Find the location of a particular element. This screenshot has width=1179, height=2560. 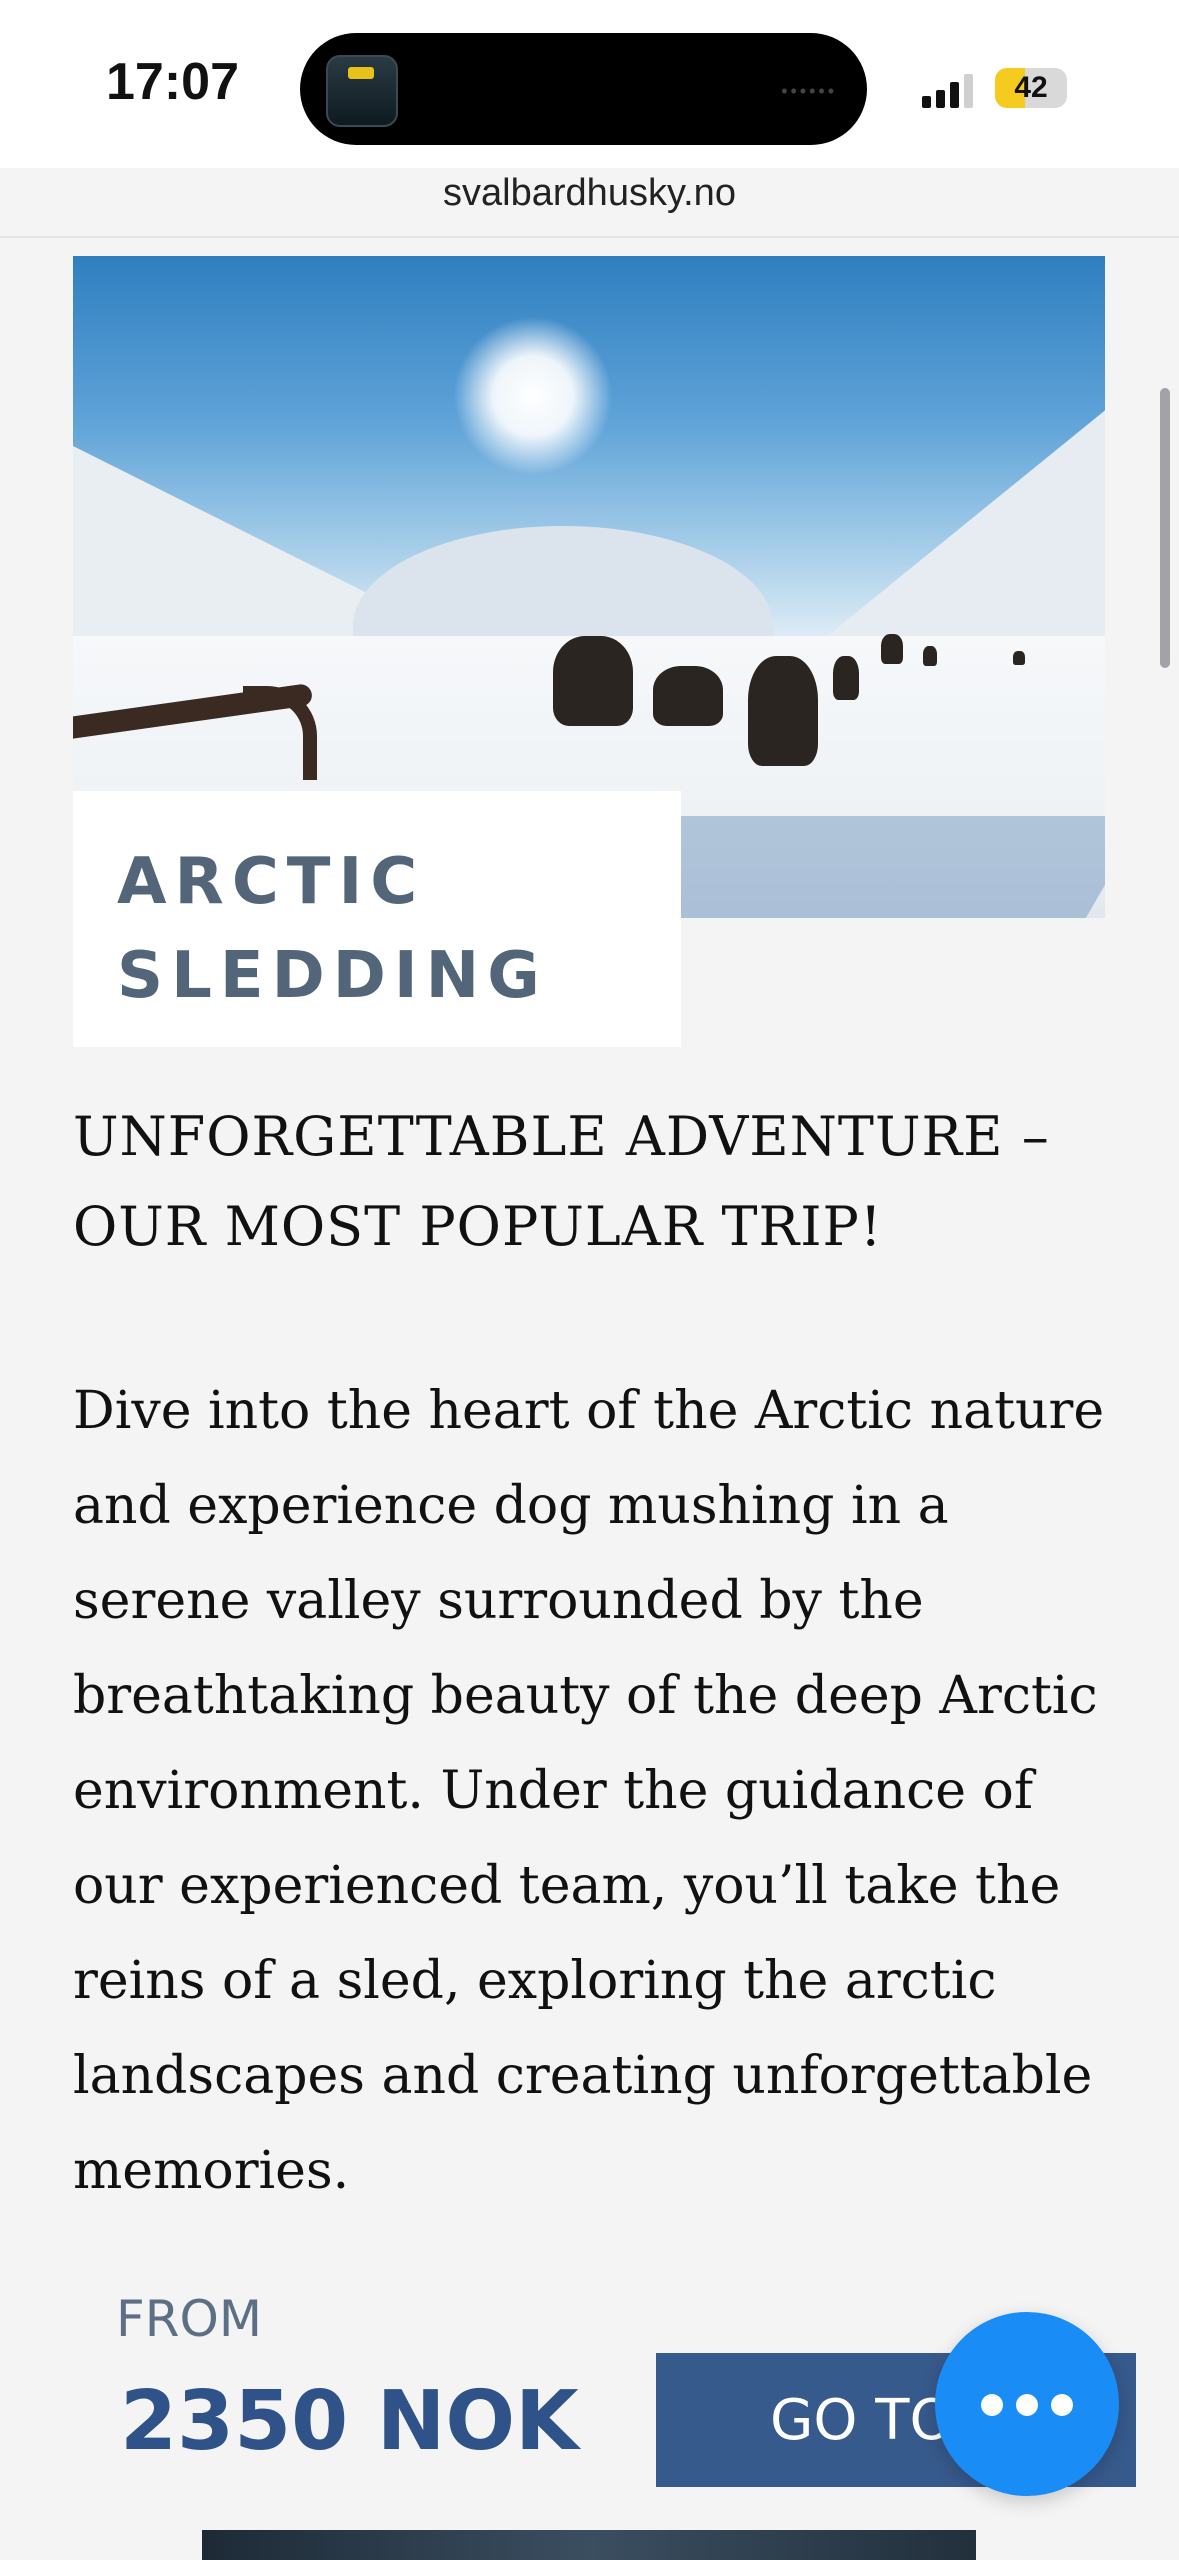

battery-indicator: 42 is located at coordinates (1031, 88).